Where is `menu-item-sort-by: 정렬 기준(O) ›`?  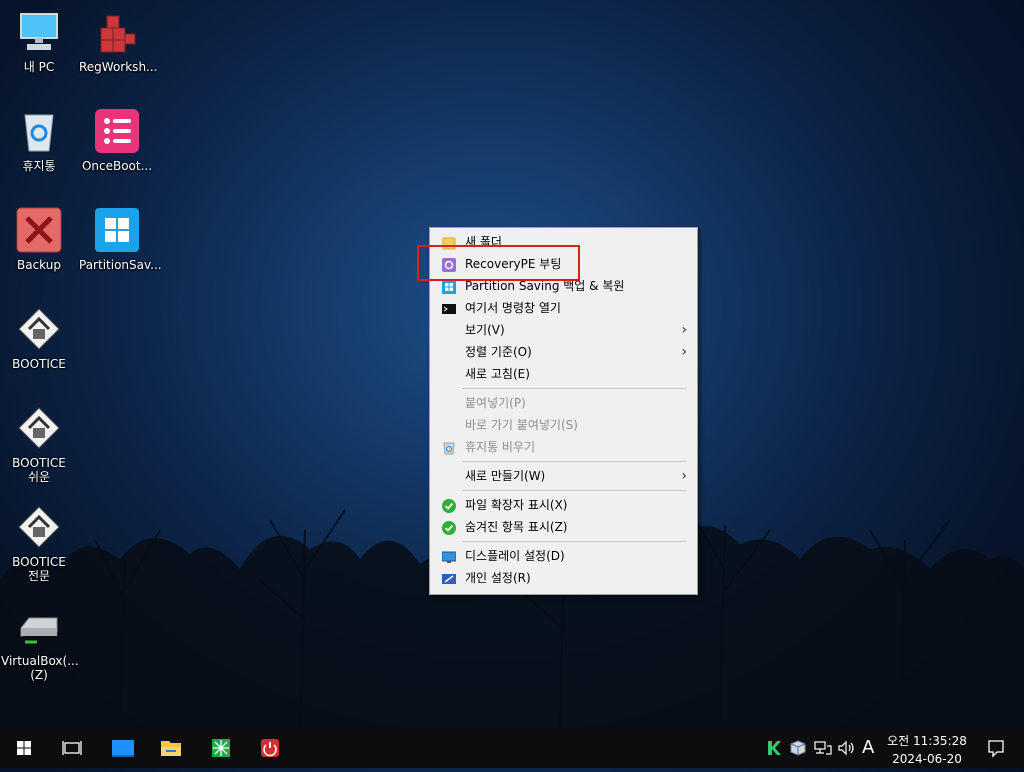
menu-item-sort-by: 정렬 기준(O) › is located at coordinates (563, 352).